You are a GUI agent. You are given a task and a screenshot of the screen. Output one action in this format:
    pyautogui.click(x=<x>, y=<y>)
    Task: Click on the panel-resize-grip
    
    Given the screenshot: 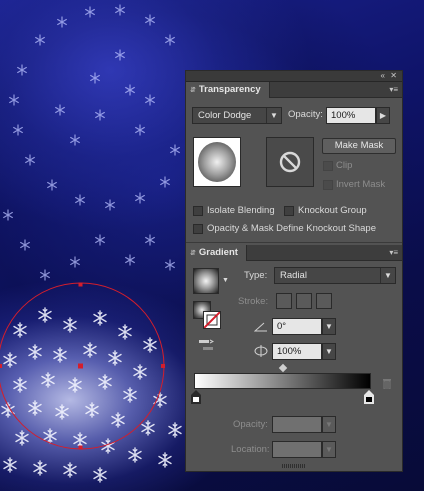 What is the action you would take?
    pyautogui.click(x=294, y=466)
    